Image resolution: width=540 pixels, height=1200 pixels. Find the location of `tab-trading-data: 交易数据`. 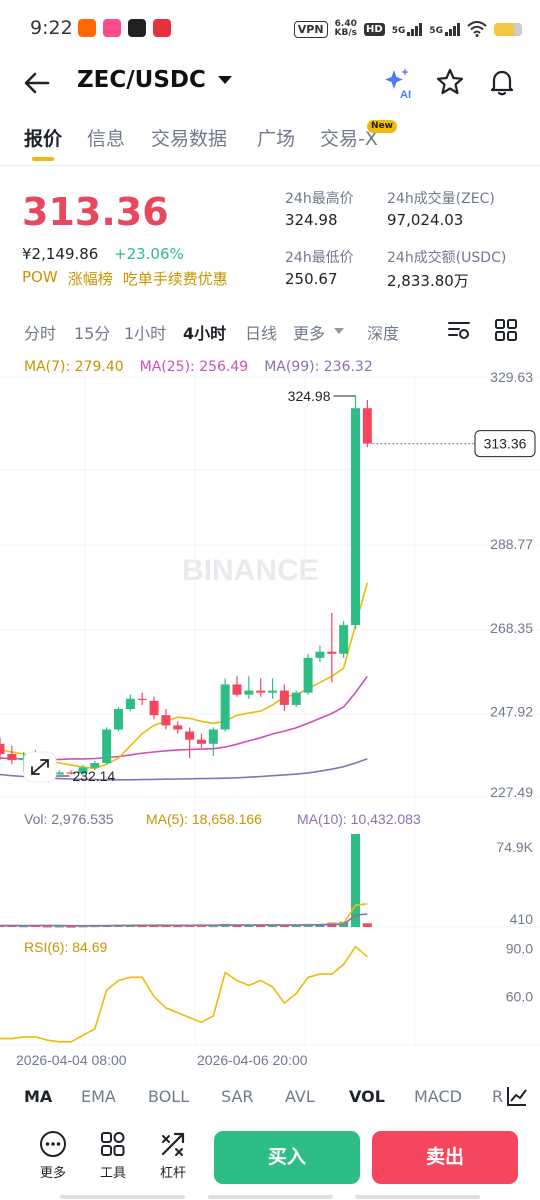

tab-trading-data: 交易数据 is located at coordinates (189, 137).